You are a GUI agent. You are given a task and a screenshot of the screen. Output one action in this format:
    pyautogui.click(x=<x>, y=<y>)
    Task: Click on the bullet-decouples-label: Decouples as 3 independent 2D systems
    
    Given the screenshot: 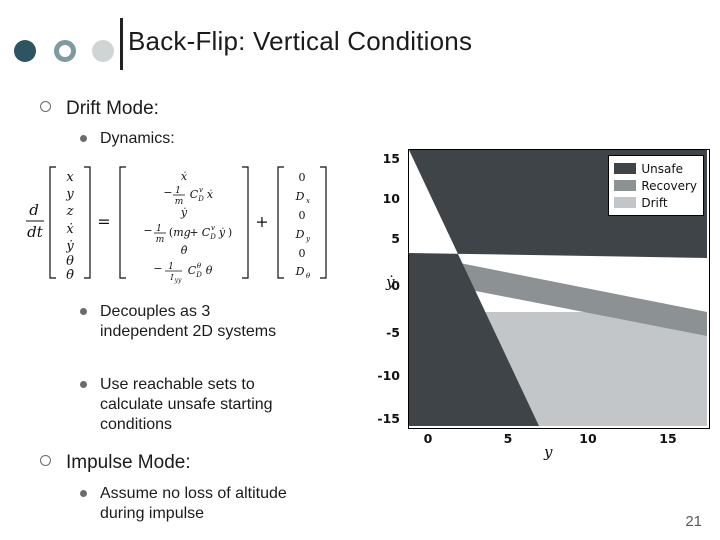 What is the action you would take?
    pyautogui.click(x=188, y=321)
    